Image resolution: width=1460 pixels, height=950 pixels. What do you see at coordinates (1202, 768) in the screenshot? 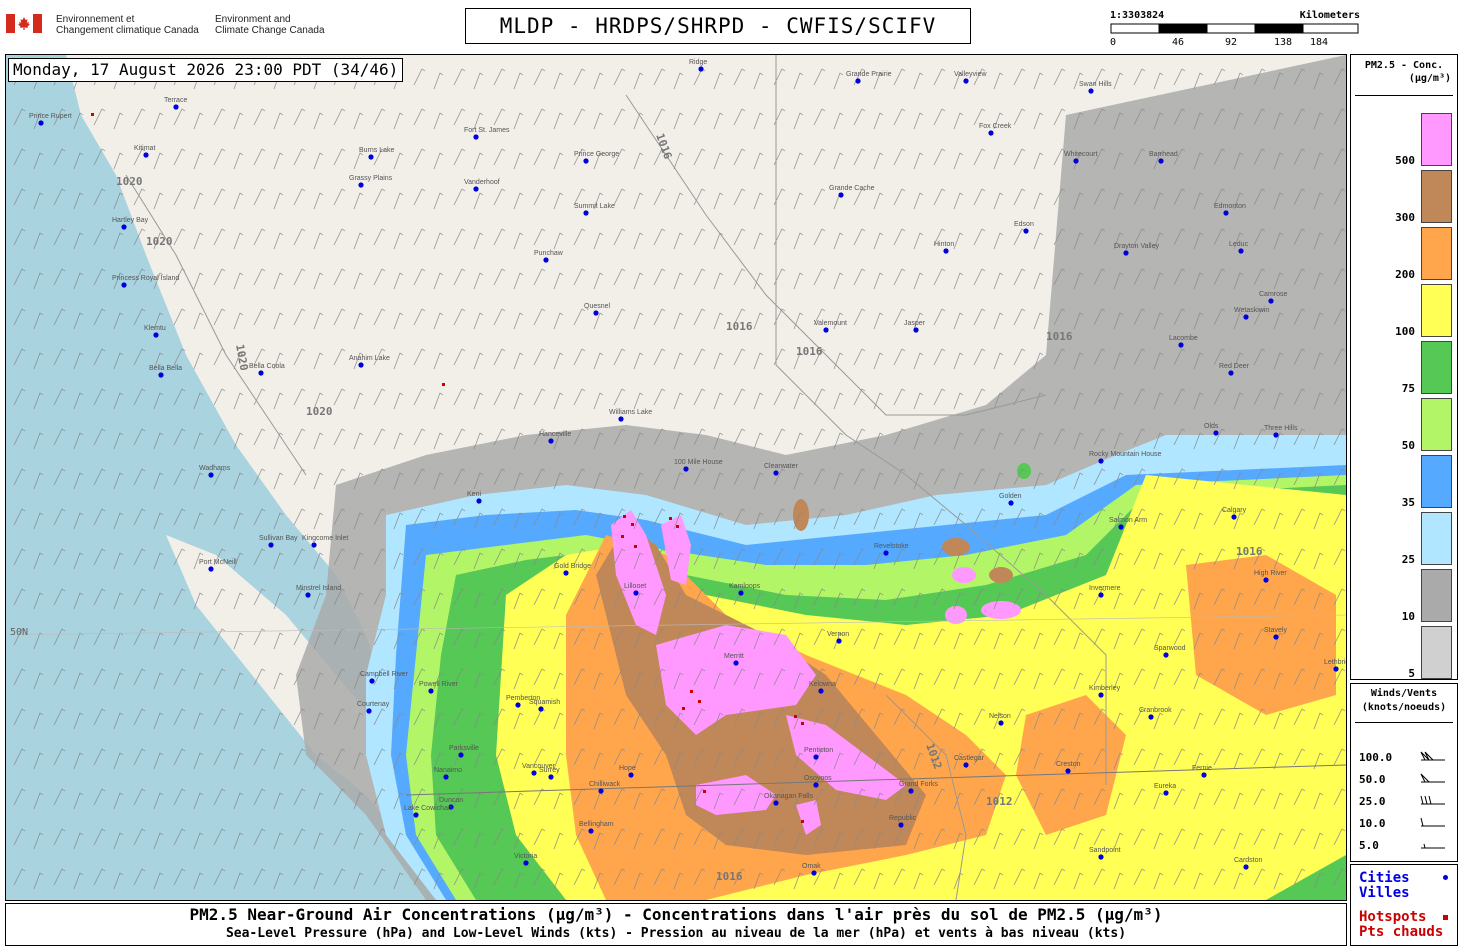
I see `city-label: Fernie` at bounding box center [1202, 768].